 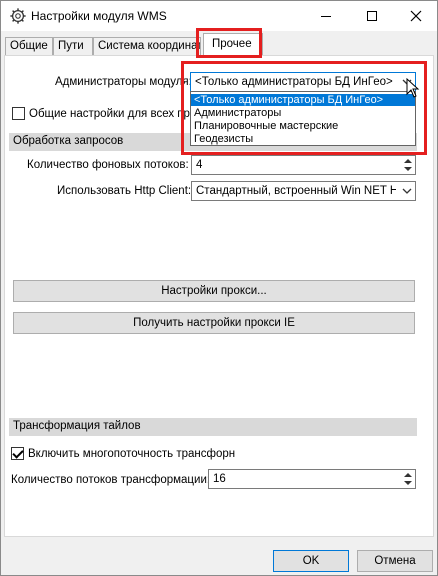 What do you see at coordinates (213, 427) in the screenshot?
I see `tiles-section-header: Трансформация тайлов` at bounding box center [213, 427].